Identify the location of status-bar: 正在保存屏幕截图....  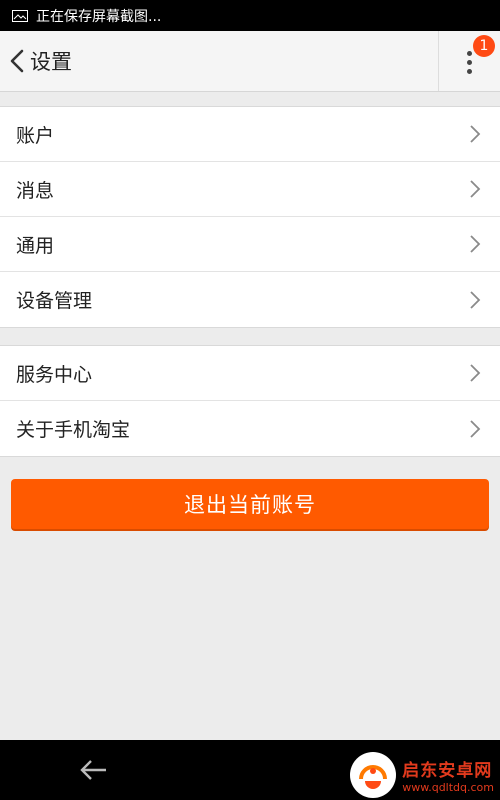
(250, 15).